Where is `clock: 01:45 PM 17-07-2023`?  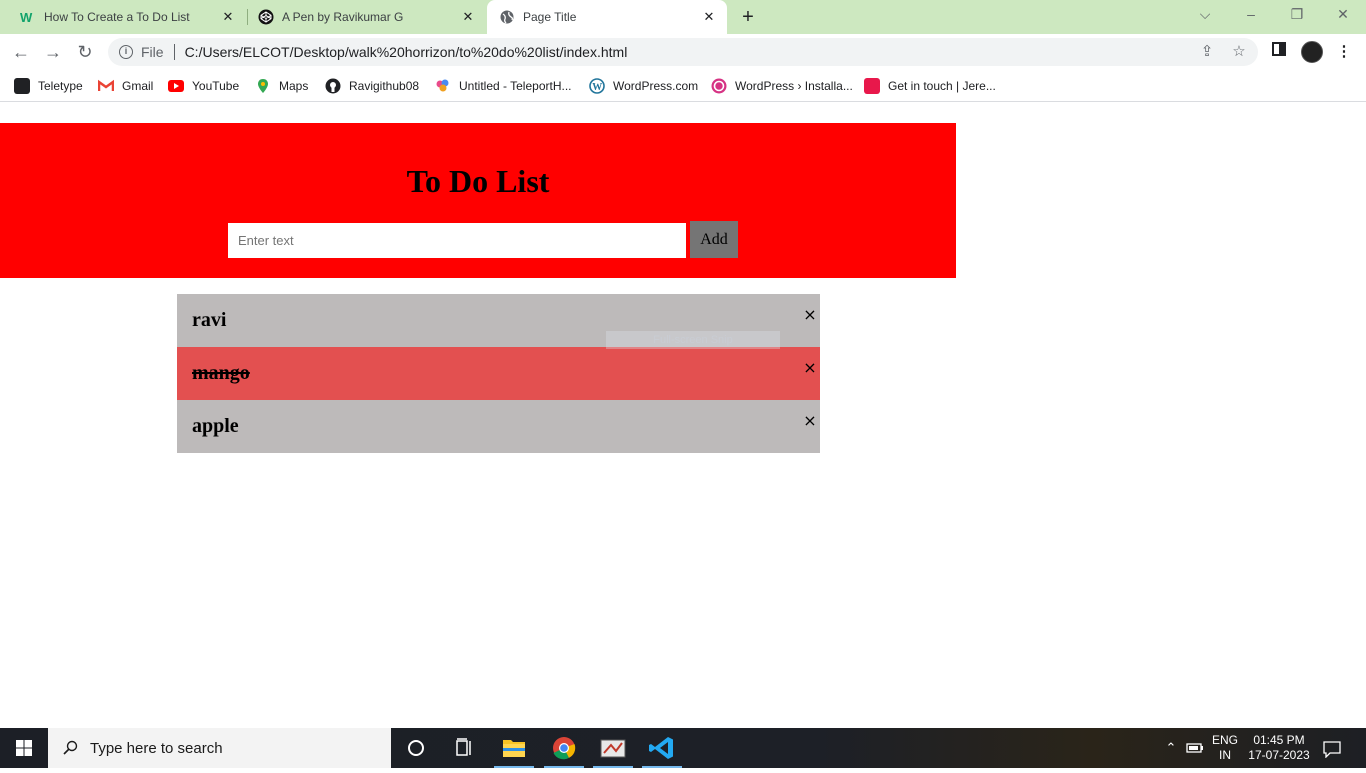 clock: 01:45 PM 17-07-2023 is located at coordinates (1279, 748).